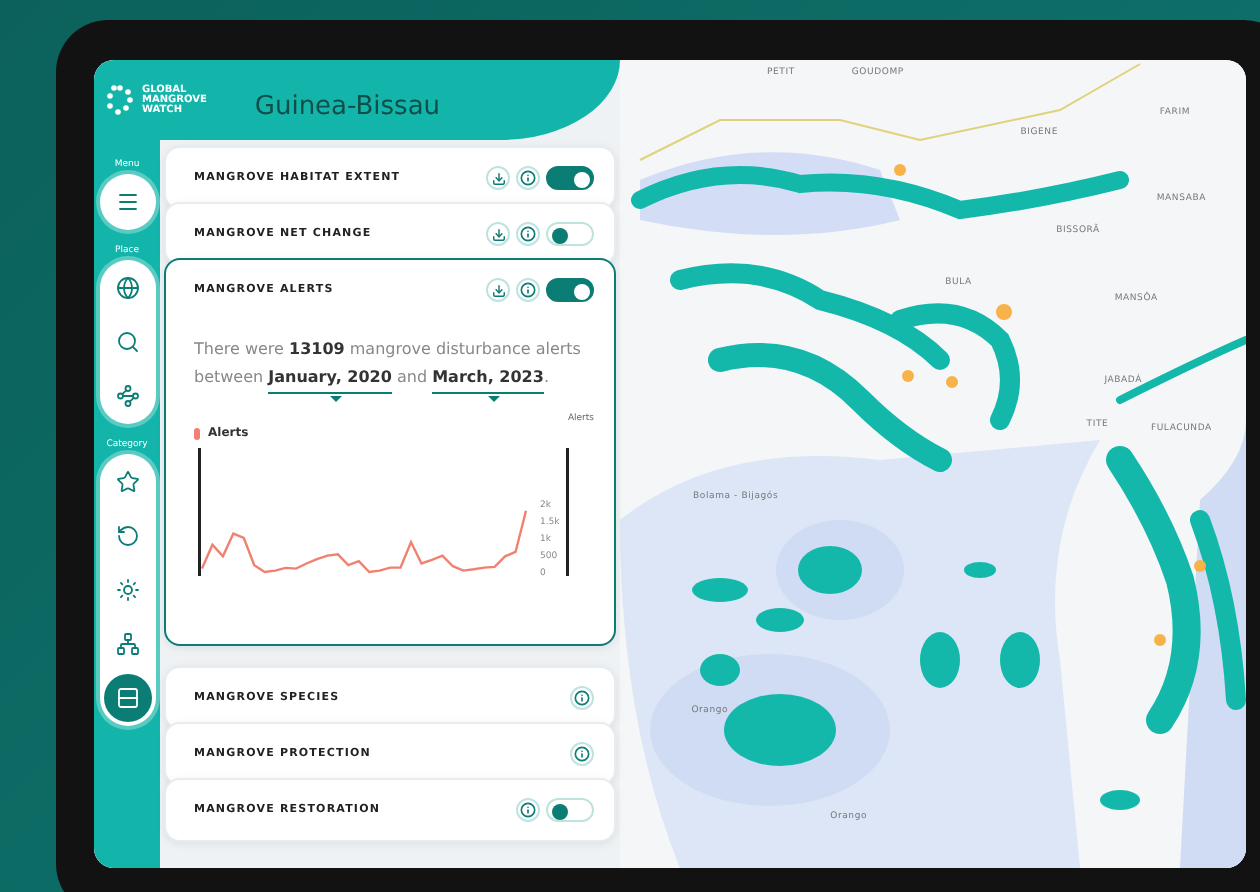  I want to click on nodes-icon, so click(127, 396).